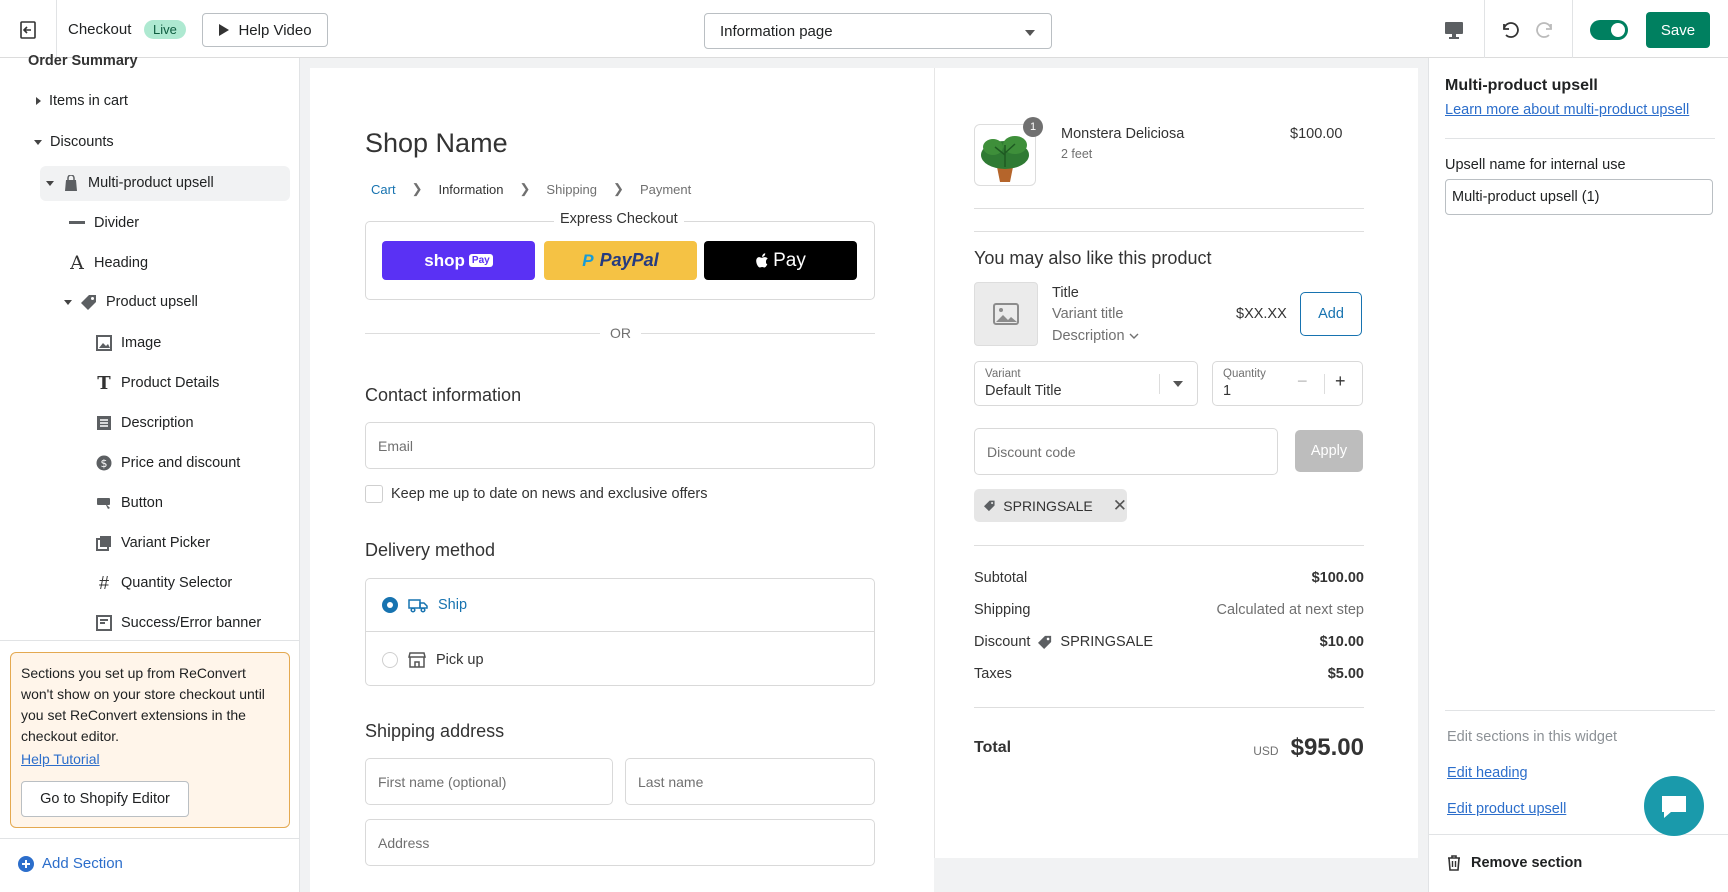 The width and height of the screenshot is (1728, 892). I want to click on product-name: Monstera Deliciosa, so click(1123, 134).